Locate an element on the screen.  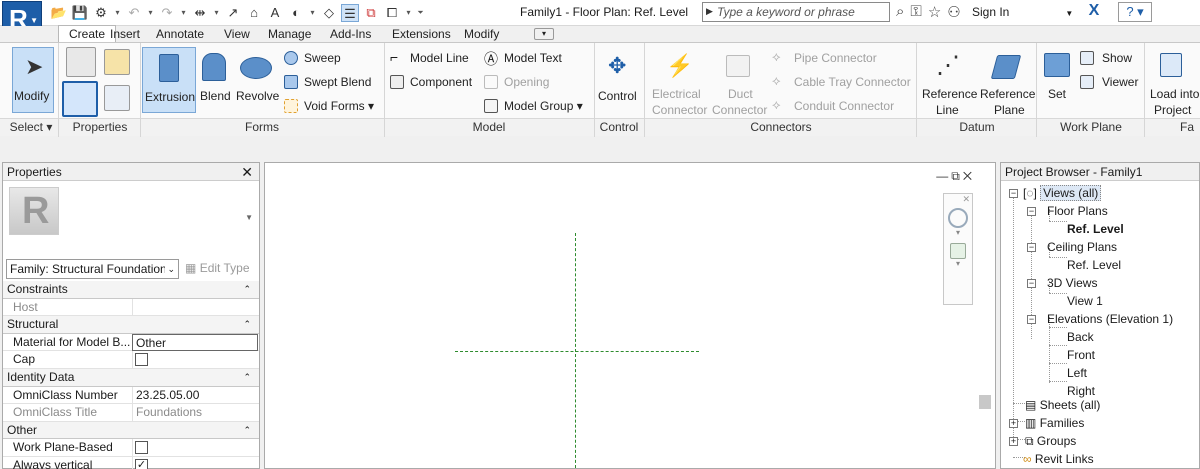
properties-icon is located at coordinates (80, 99).